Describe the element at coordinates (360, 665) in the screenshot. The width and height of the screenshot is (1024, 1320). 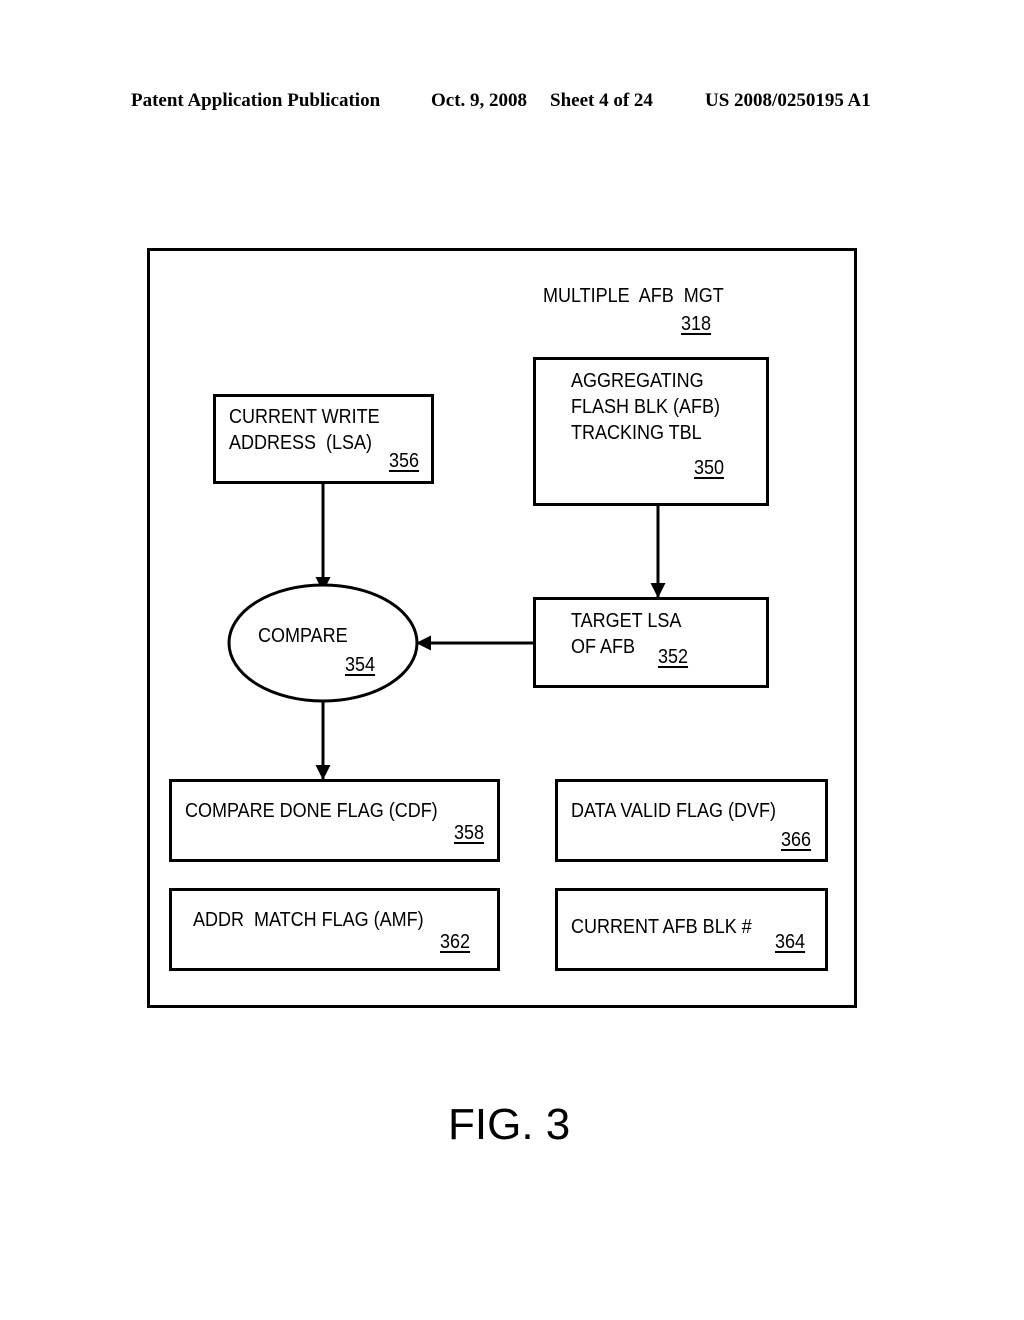
I see `compare-ref: 354` at that location.